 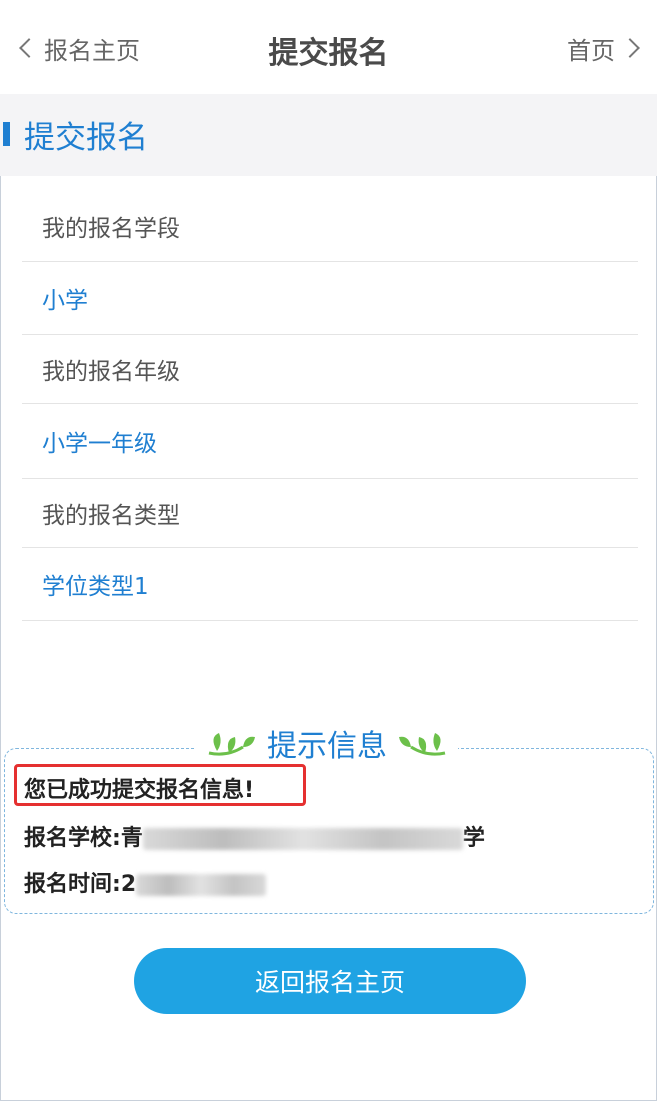 What do you see at coordinates (72, 838) in the screenshot?
I see `school-label: 报名学校:` at bounding box center [72, 838].